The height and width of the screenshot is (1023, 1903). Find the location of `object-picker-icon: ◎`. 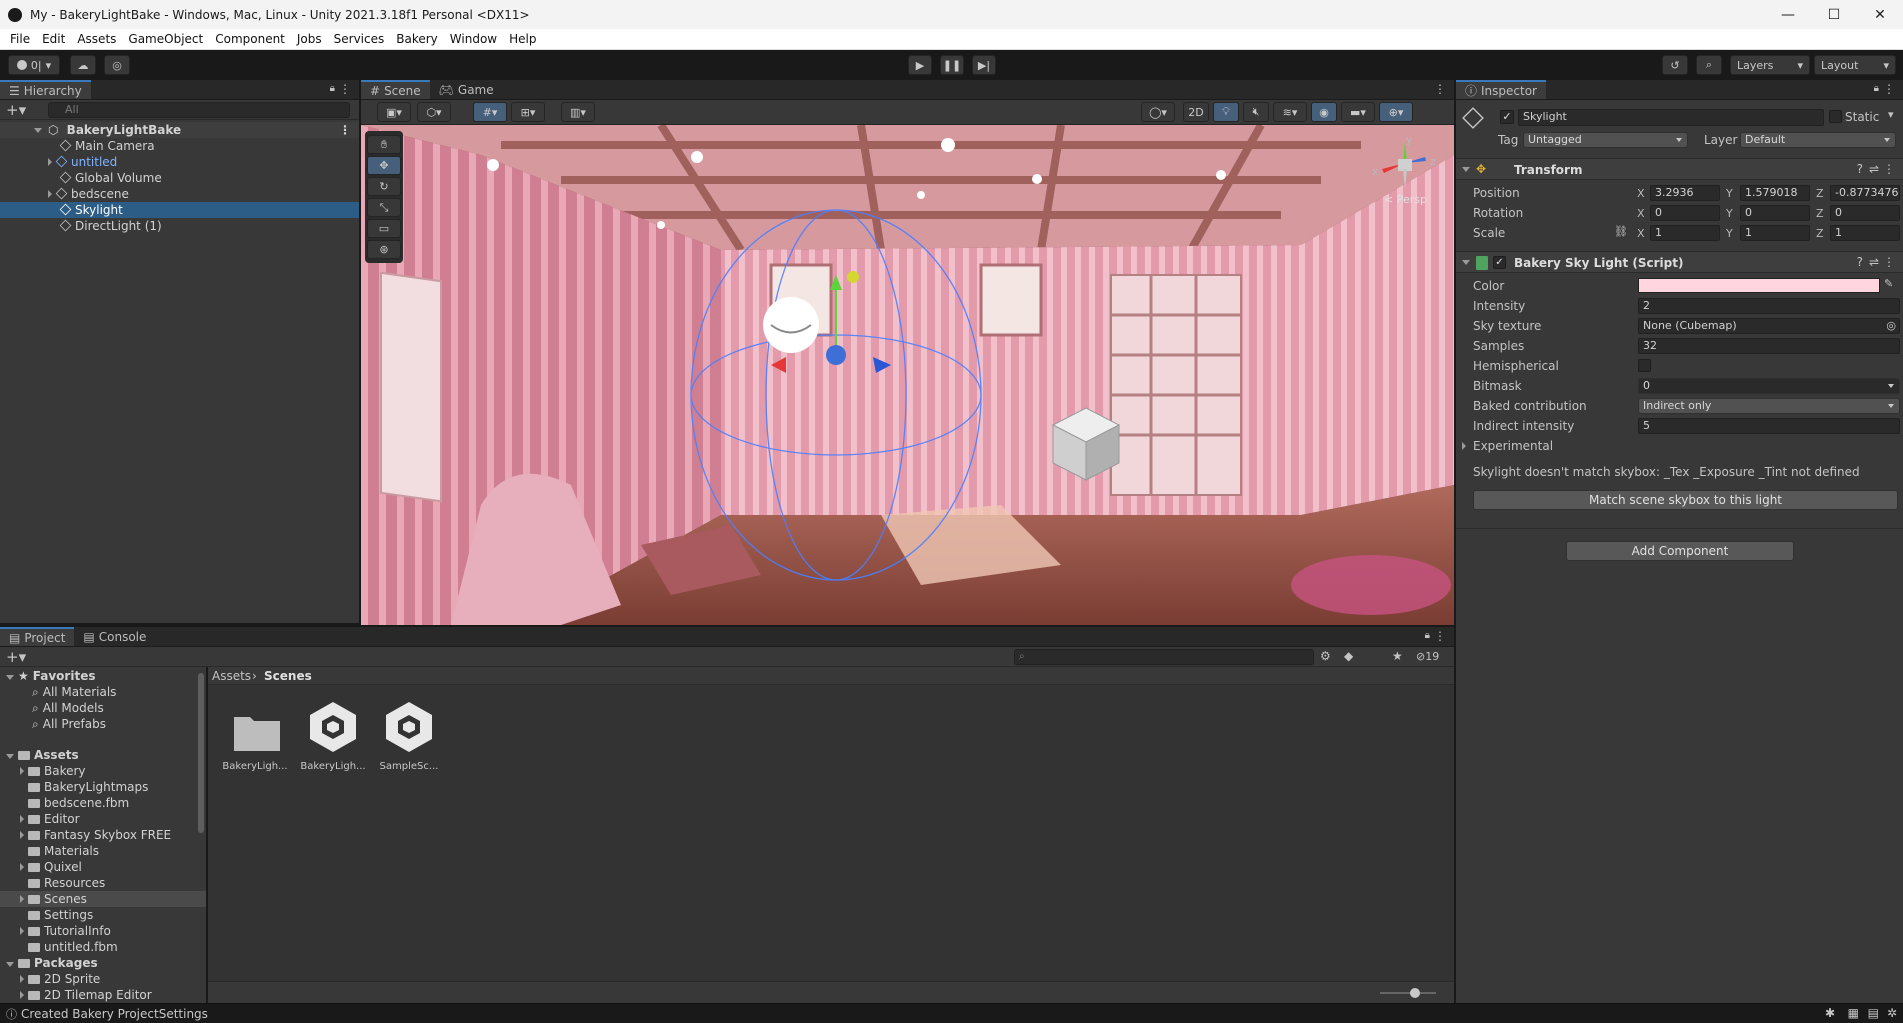

object-picker-icon: ◎ is located at coordinates (1891, 326).